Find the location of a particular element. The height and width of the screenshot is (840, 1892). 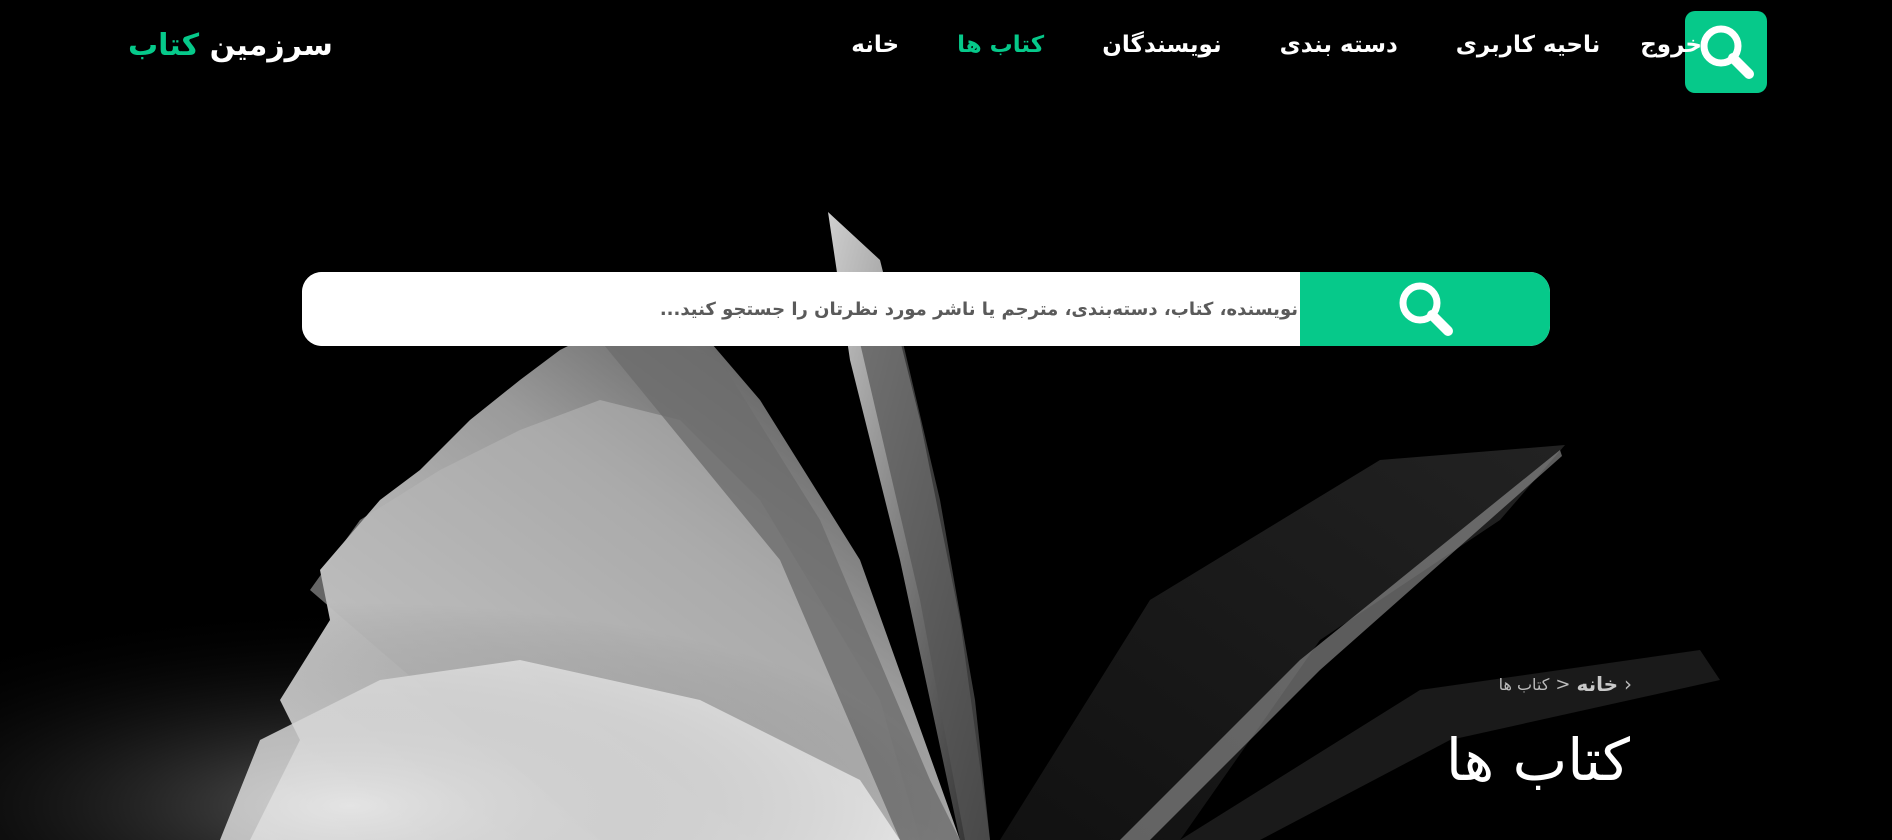

breadcrumb-current: کتاب ها is located at coordinates (1524, 684).